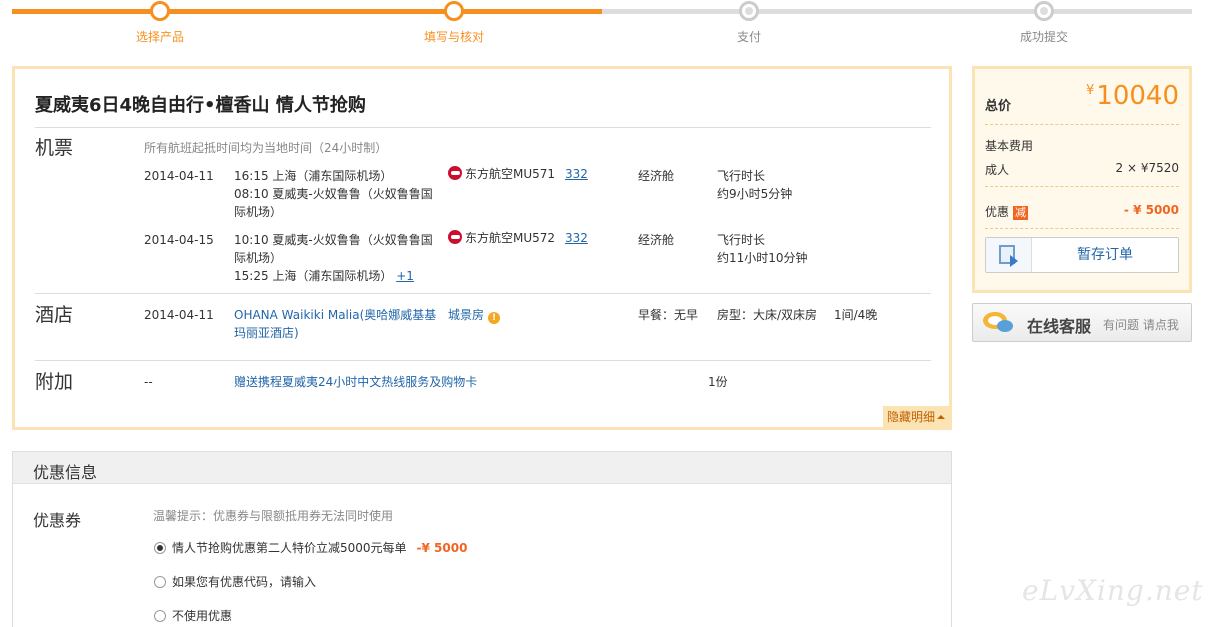 This screenshot has height=627, width=1226. I want to click on step-label: 选择产品, so click(159, 37).